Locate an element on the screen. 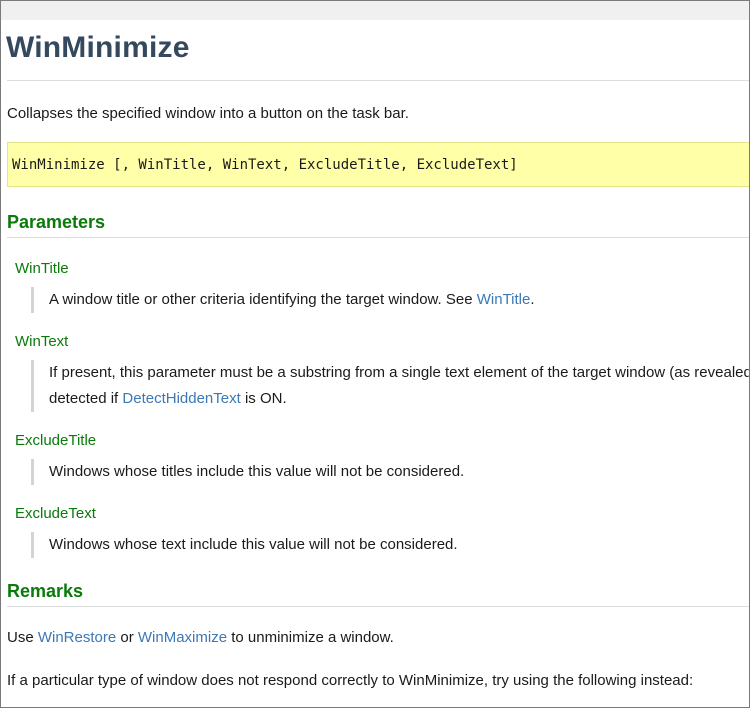  param-desc-line2-start: detected if is located at coordinates (86, 398).